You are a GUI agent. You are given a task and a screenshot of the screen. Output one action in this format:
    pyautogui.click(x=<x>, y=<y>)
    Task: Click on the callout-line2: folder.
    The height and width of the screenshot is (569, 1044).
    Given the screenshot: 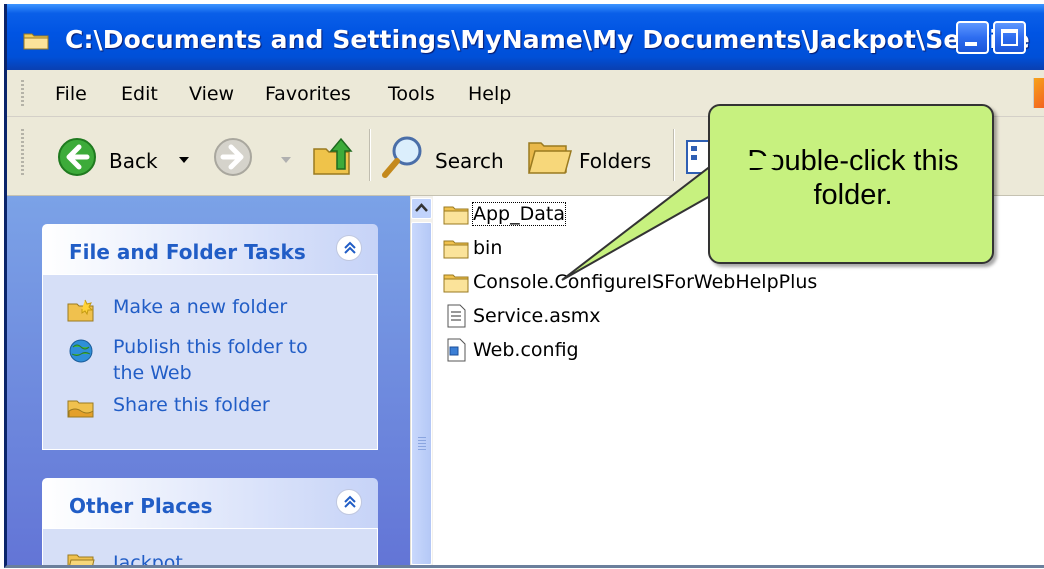 What is the action you would take?
    pyautogui.click(x=853, y=195)
    